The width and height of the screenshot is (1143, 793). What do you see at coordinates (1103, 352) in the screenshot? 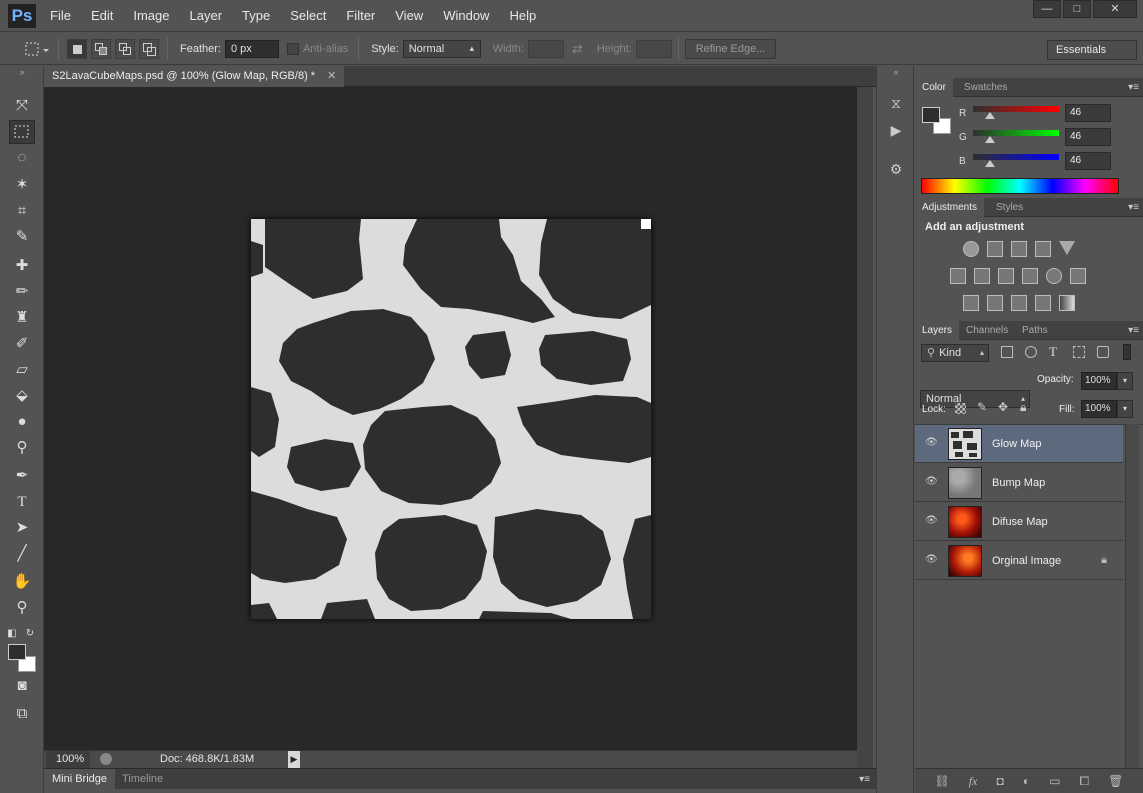
I see `filter-smart-object-icon` at bounding box center [1103, 352].